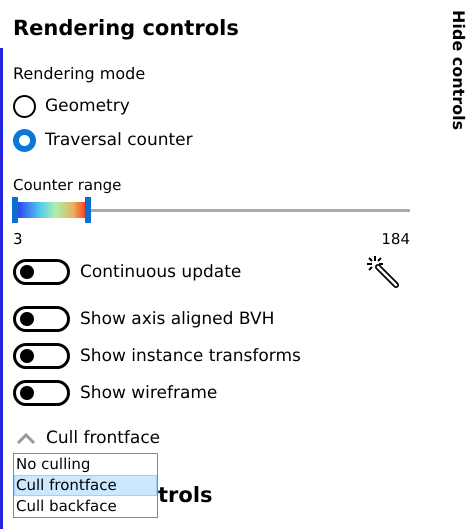 Image resolution: width=475 pixels, height=529 pixels. Describe the element at coordinates (67, 185) in the screenshot. I see `counter-range-label: Counter range` at that location.